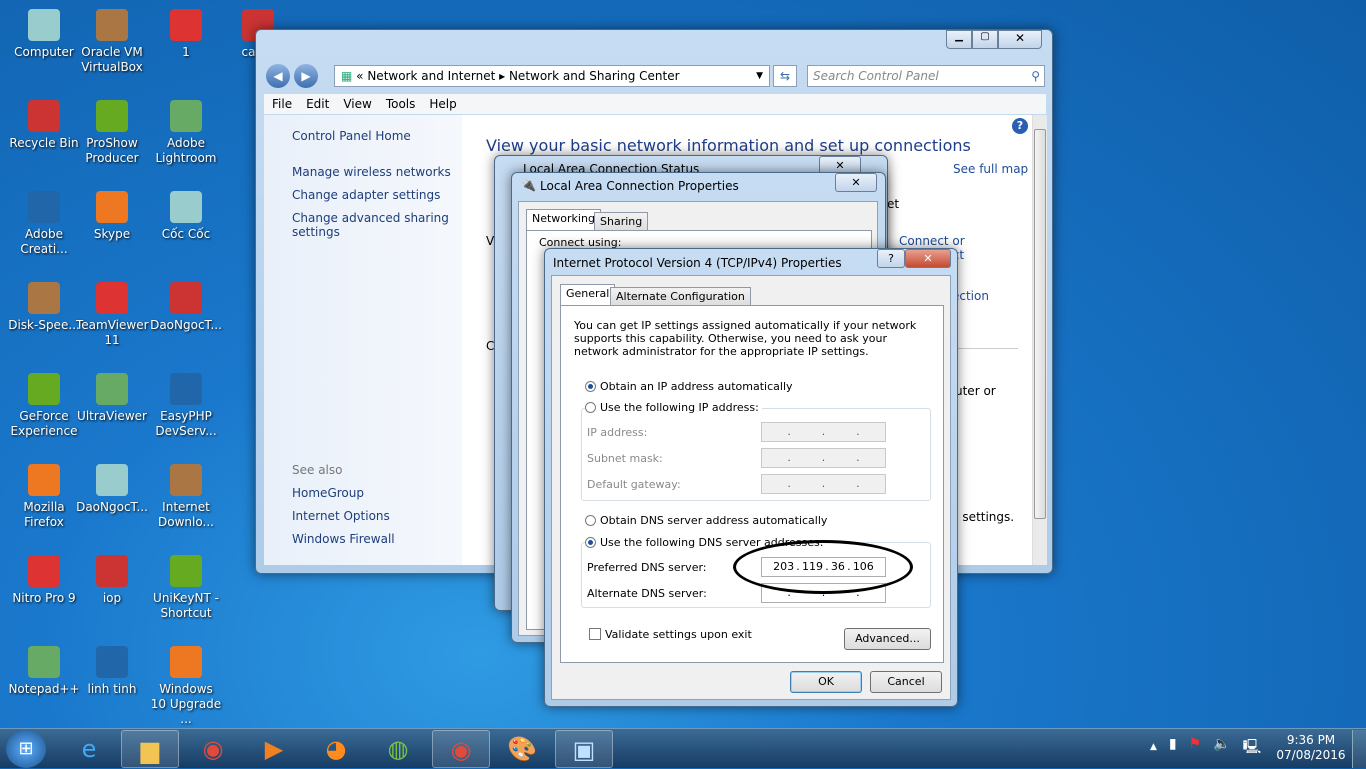  What do you see at coordinates (278, 76) in the screenshot?
I see `back-button: ◀` at bounding box center [278, 76].